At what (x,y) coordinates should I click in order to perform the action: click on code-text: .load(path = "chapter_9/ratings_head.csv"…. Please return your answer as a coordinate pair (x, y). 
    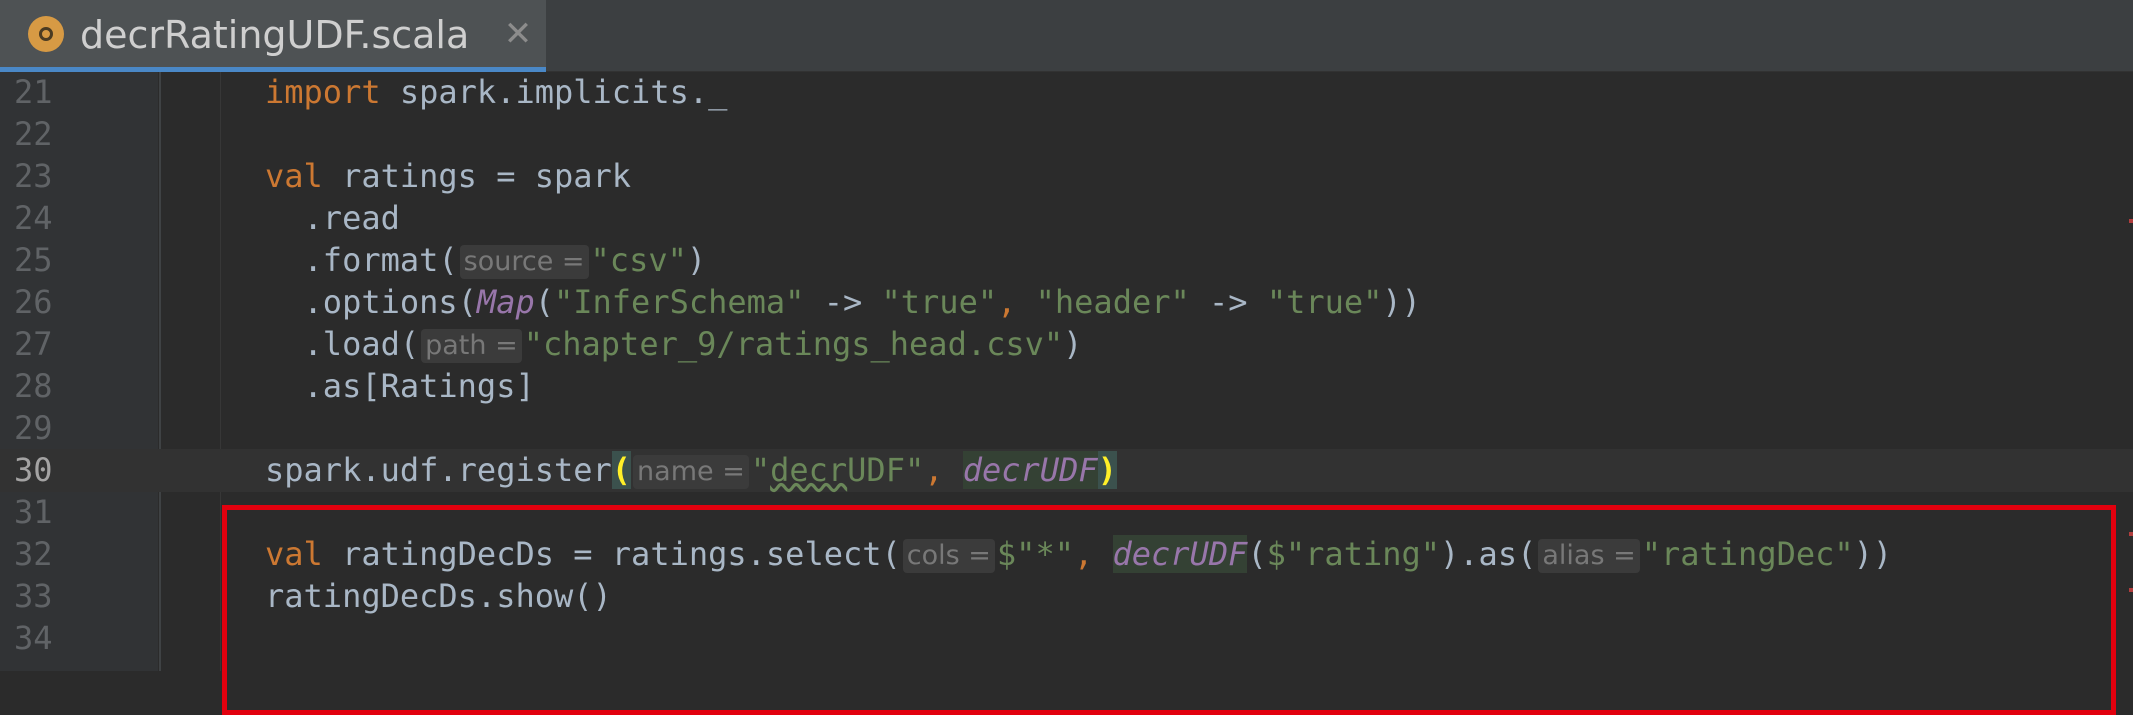
    Looking at the image, I should click on (673, 344).